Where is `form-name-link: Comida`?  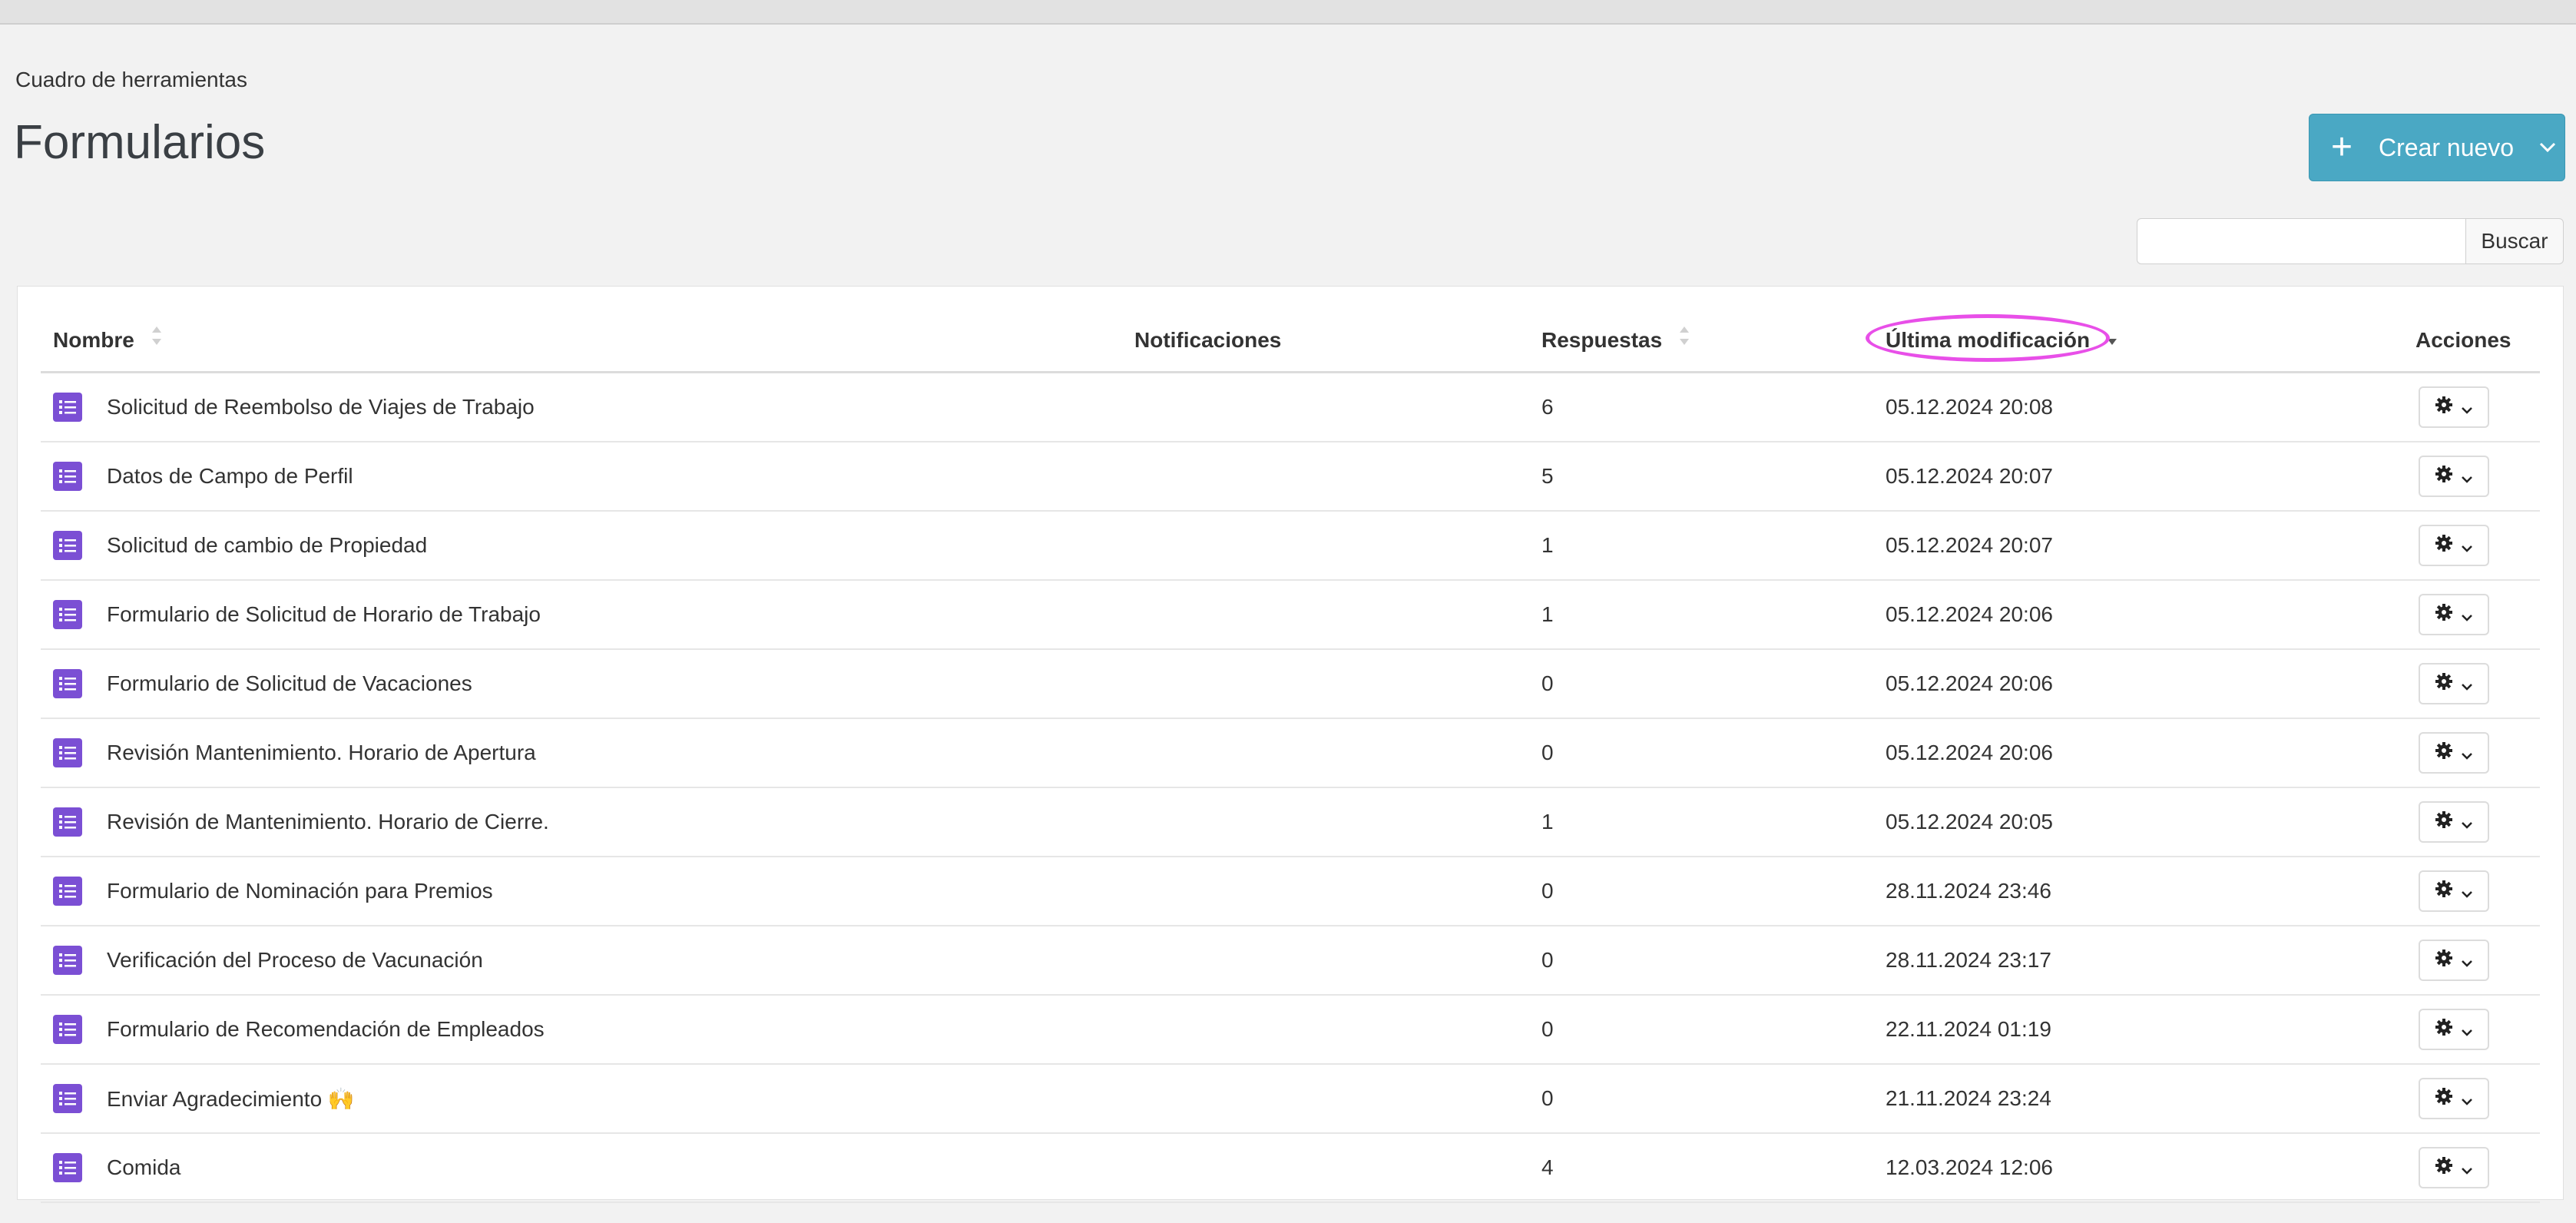 form-name-link: Comida is located at coordinates (144, 1167).